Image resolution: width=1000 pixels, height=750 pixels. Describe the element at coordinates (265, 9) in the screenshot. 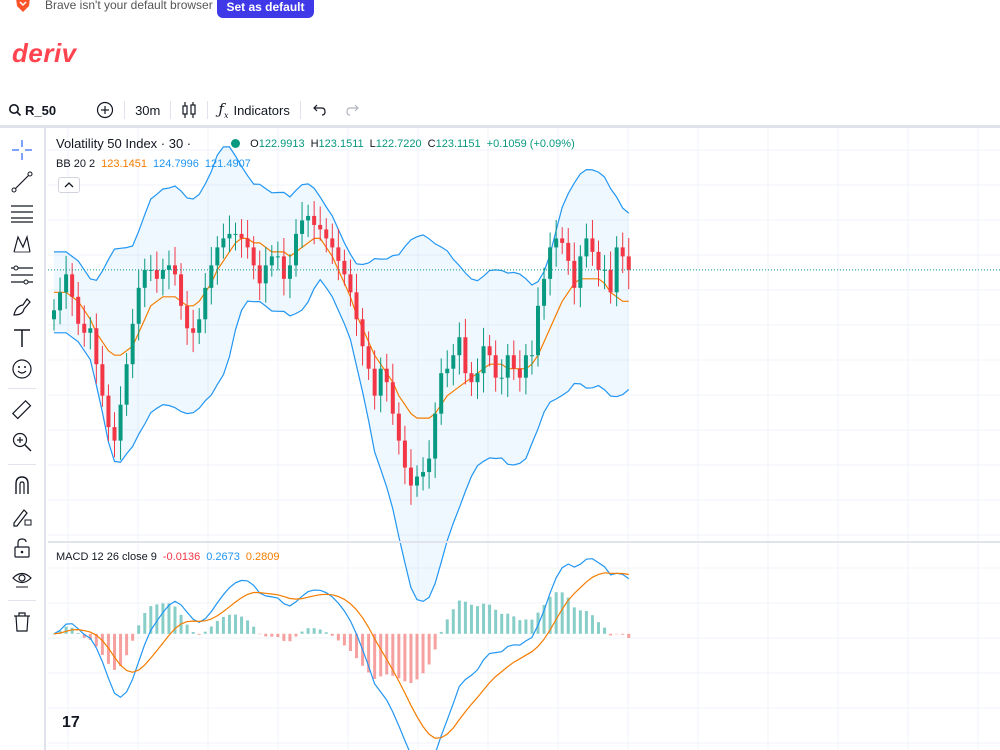

I see `set-as-default-button: Set as default` at that location.